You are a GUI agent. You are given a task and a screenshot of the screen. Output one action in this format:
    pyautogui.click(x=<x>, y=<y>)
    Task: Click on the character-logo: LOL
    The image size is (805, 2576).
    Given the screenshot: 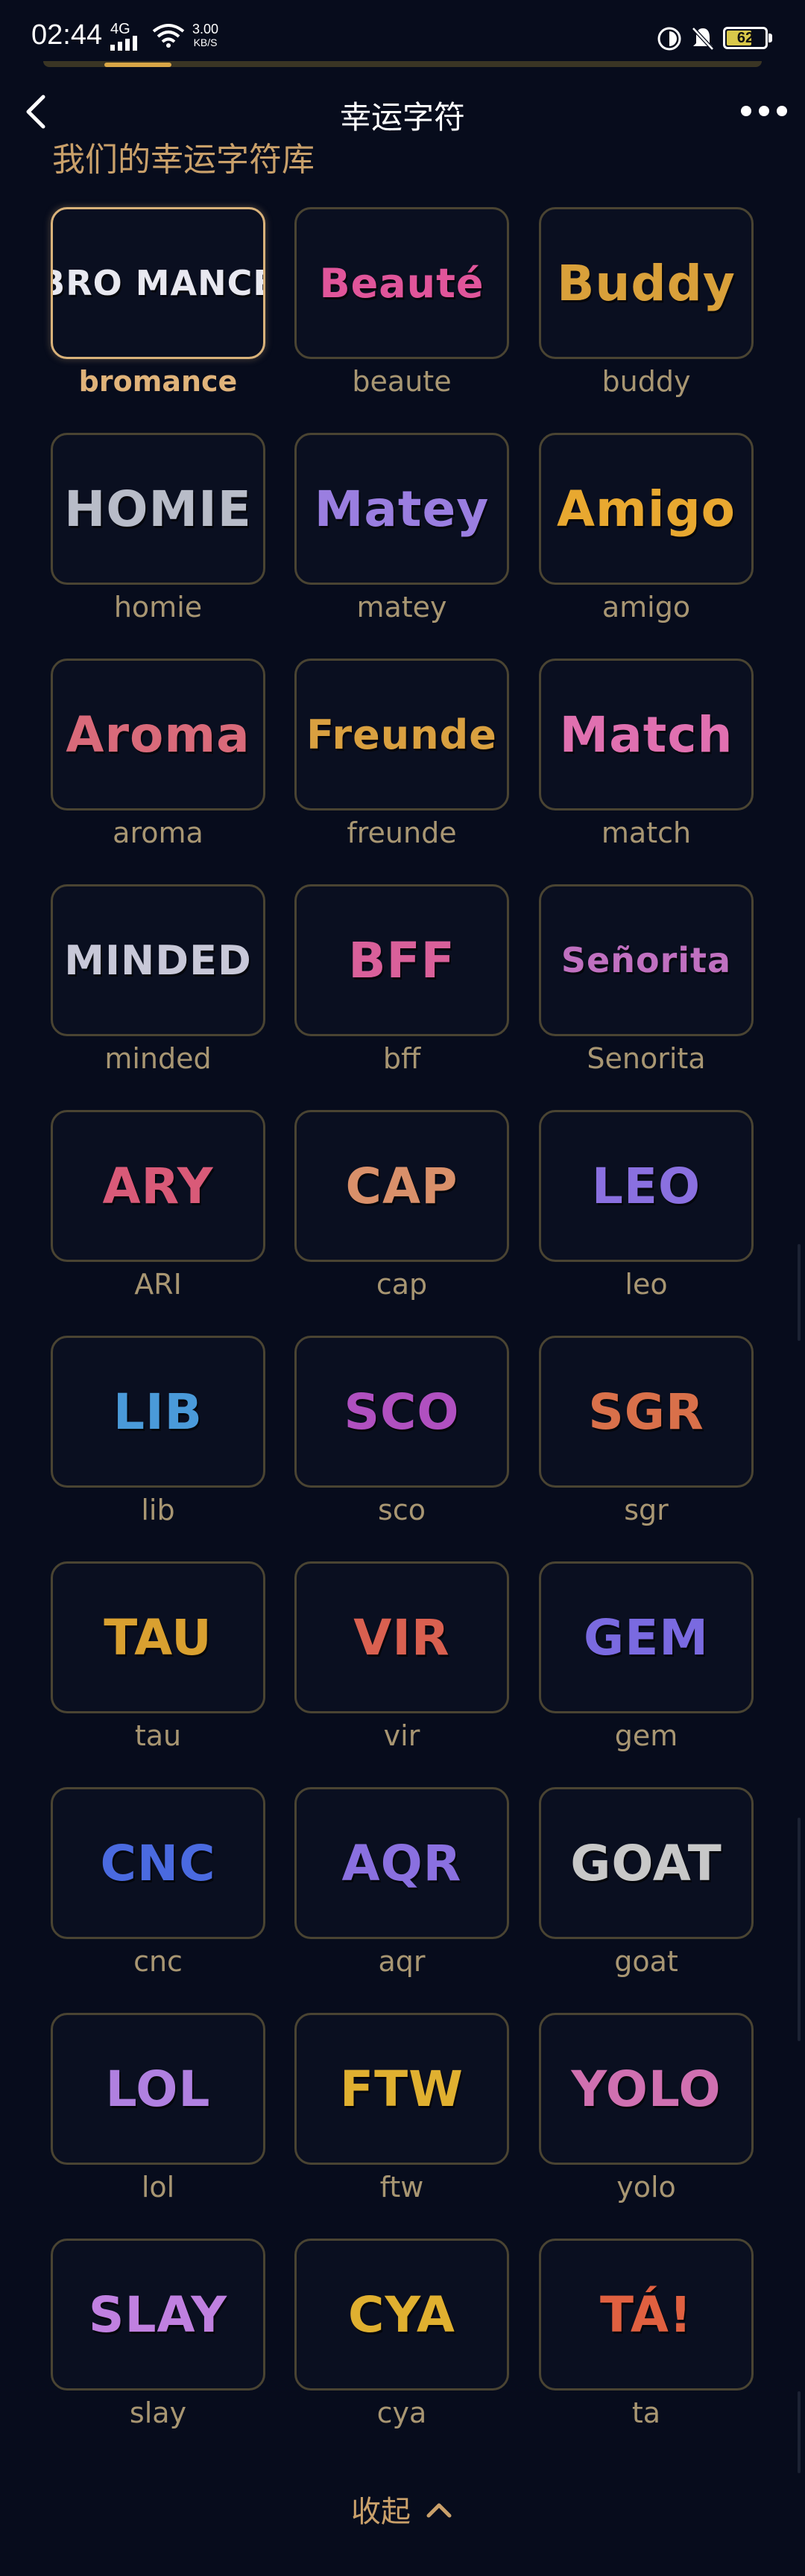 What is the action you would take?
    pyautogui.click(x=158, y=2089)
    